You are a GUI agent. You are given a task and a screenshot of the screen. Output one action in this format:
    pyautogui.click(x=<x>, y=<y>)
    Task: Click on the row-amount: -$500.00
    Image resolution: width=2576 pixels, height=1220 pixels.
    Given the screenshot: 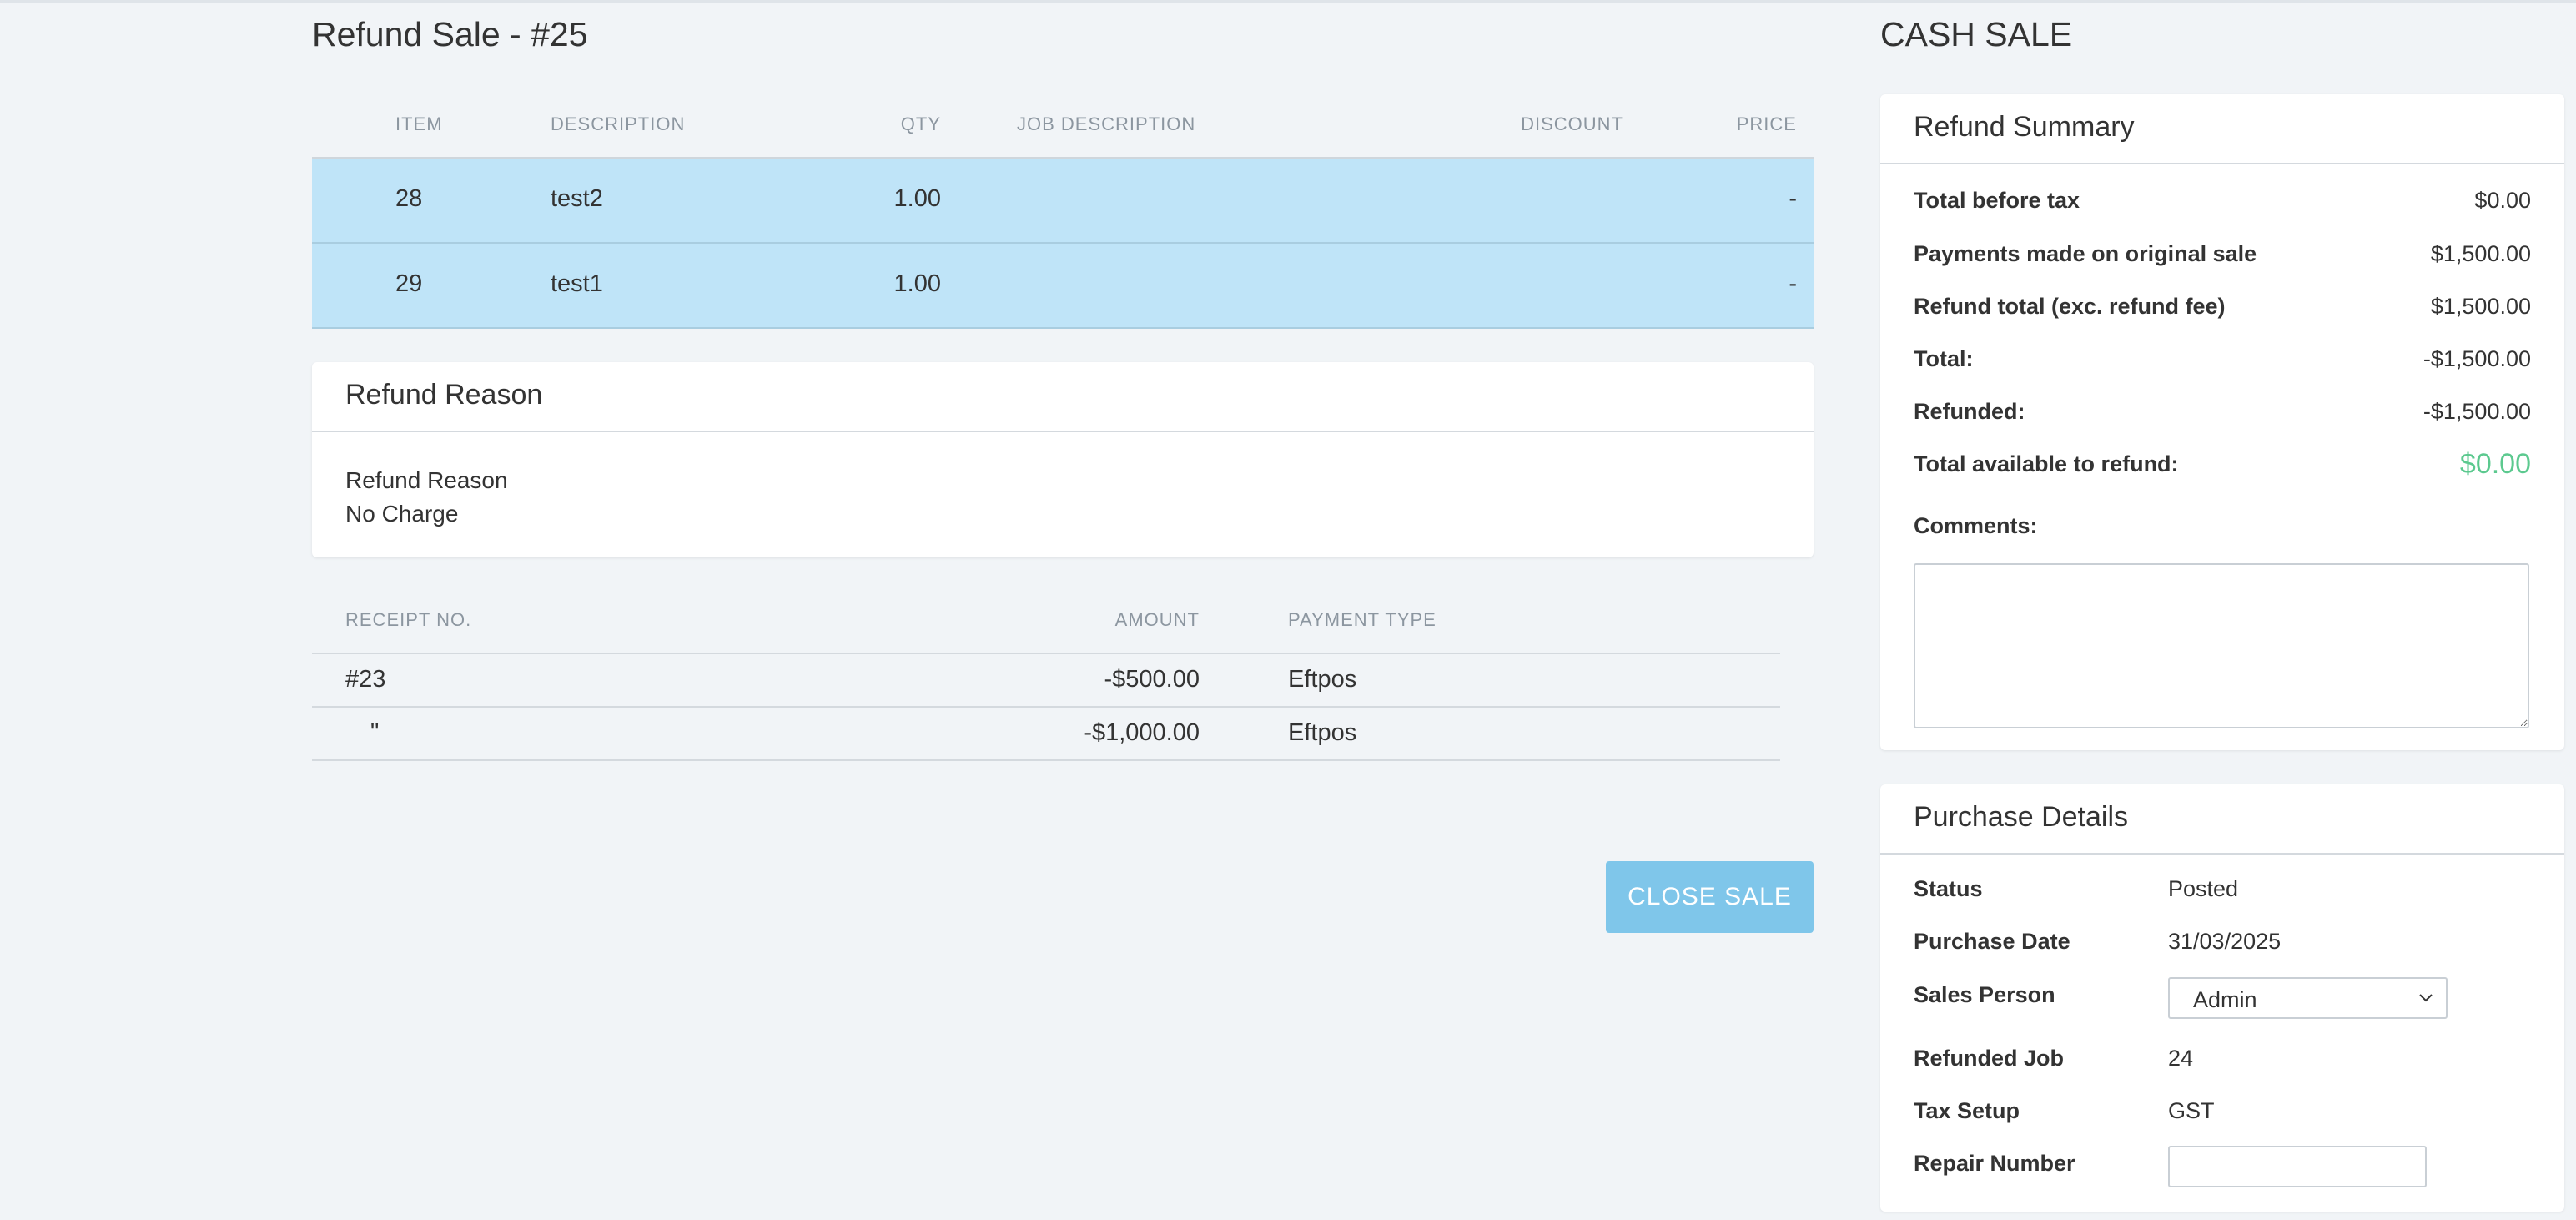 What is the action you would take?
    pyautogui.click(x=1152, y=679)
    